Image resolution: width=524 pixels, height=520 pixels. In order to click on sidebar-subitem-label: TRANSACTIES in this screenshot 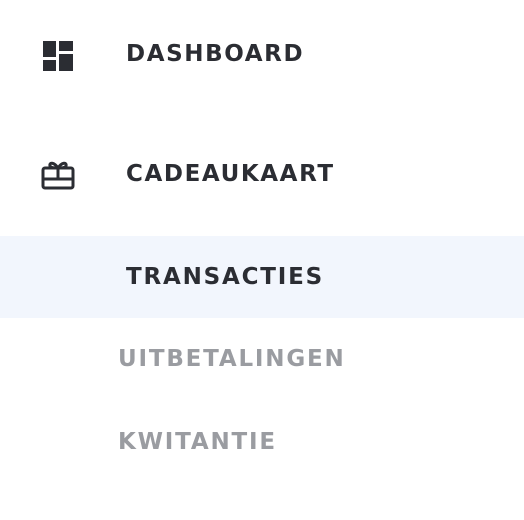, I will do `click(225, 277)`.